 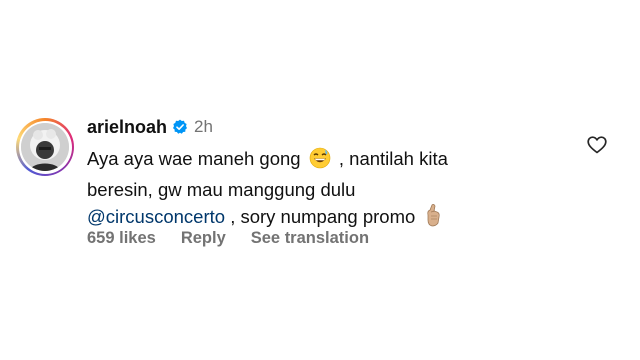 What do you see at coordinates (156, 216) in the screenshot?
I see `mention-link: @circusconcerto` at bounding box center [156, 216].